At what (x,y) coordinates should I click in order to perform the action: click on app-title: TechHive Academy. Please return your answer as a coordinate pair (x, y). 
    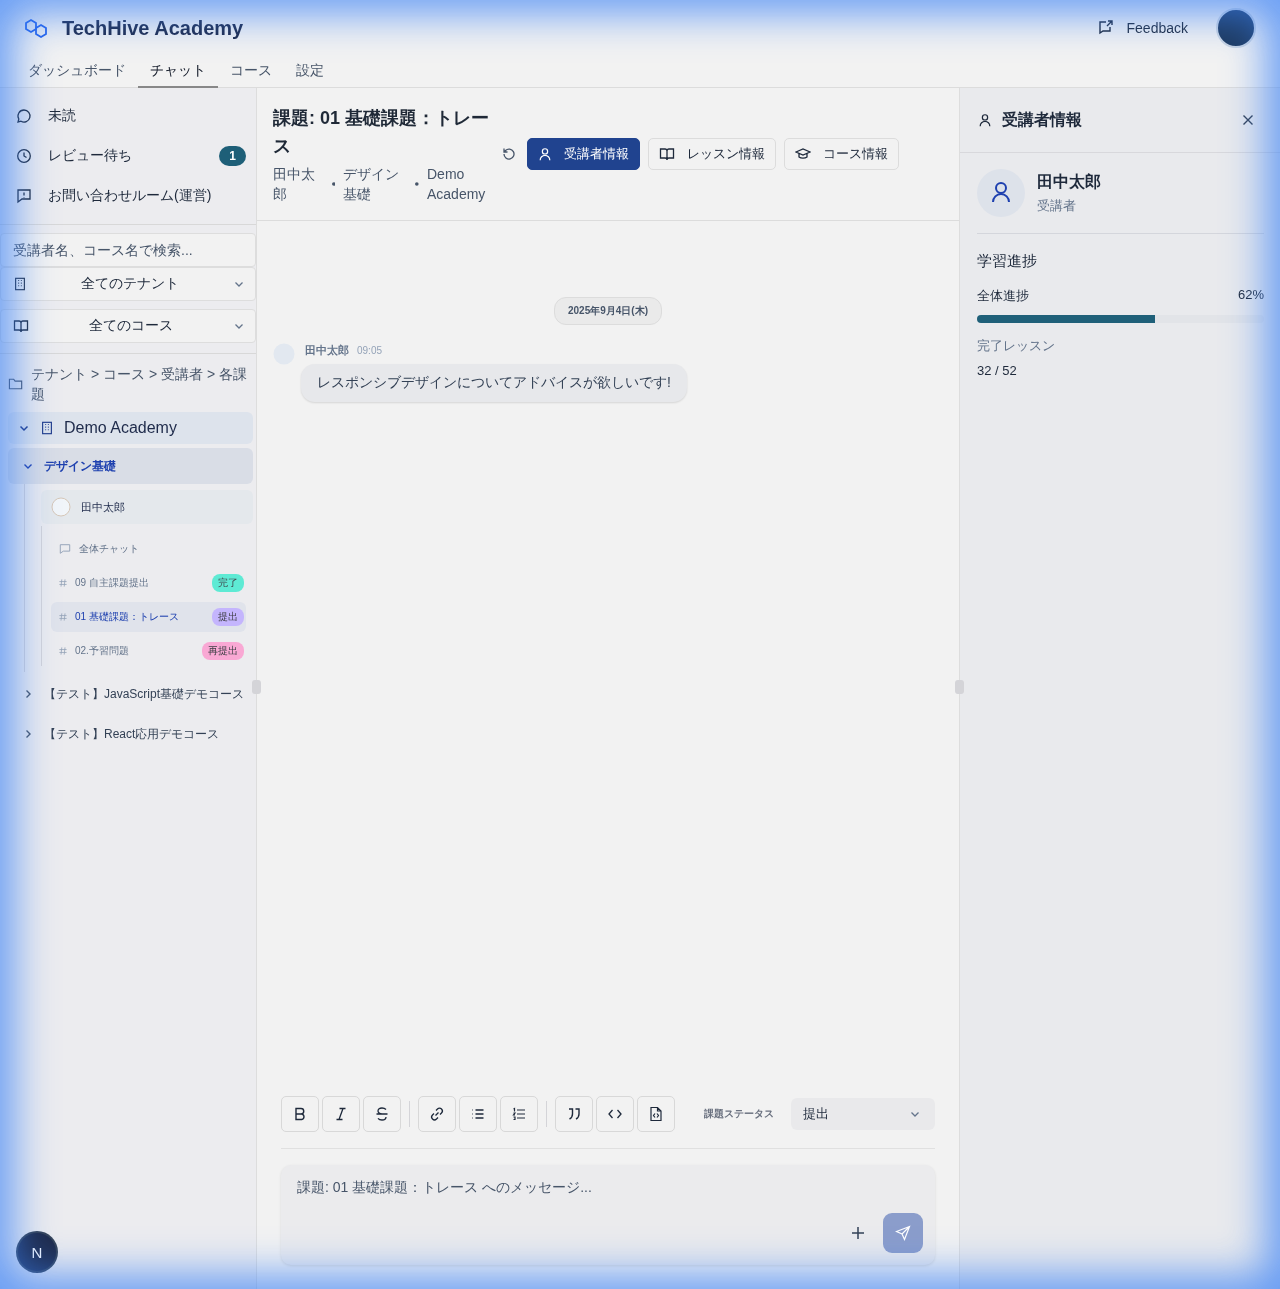
    Looking at the image, I should click on (153, 28).